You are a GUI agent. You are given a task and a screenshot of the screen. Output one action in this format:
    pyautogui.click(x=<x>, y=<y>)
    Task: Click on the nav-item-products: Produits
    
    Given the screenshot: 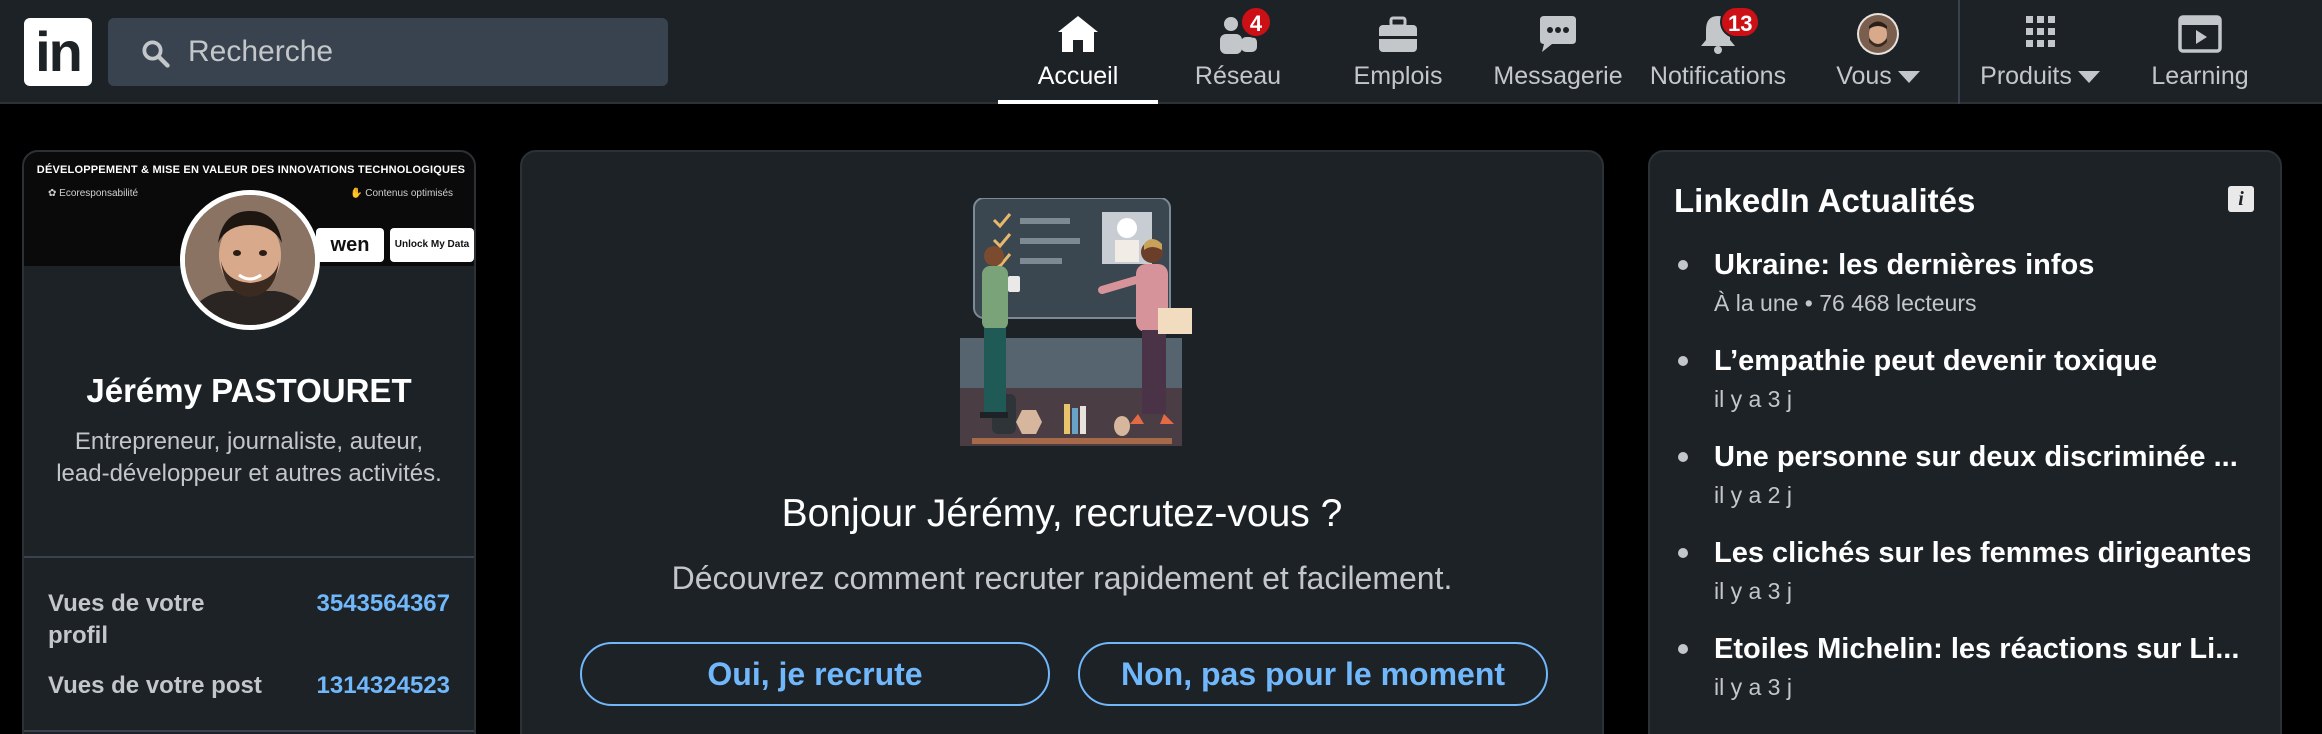 What is the action you would take?
    pyautogui.click(x=2040, y=52)
    